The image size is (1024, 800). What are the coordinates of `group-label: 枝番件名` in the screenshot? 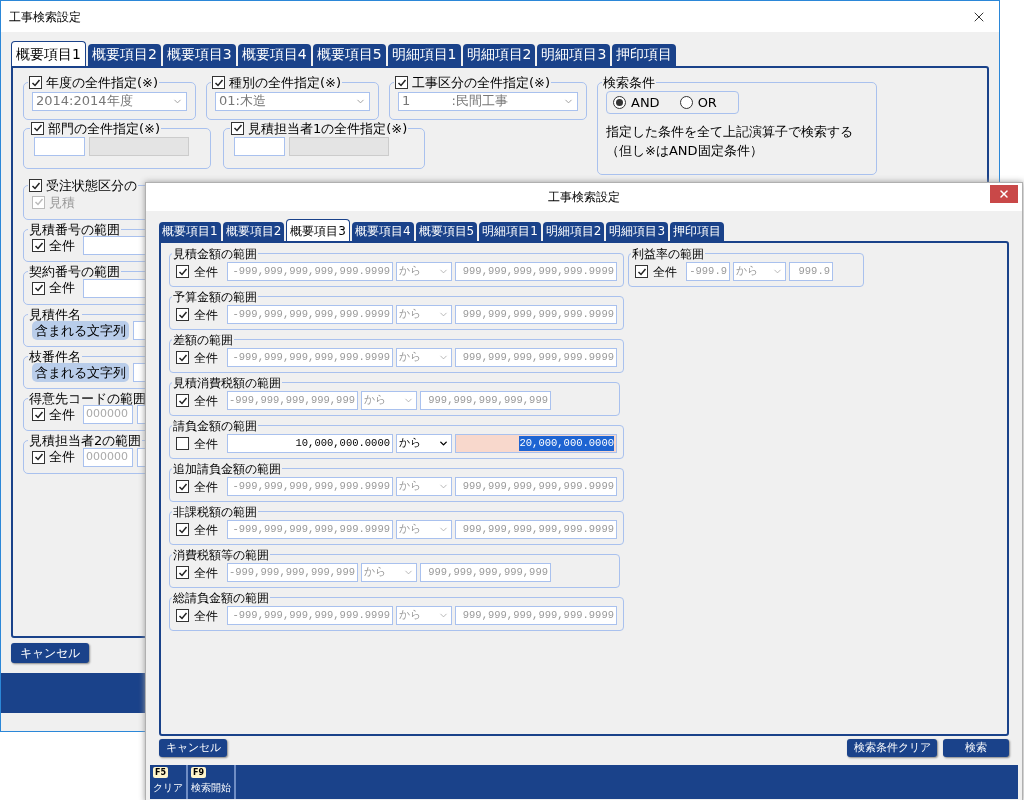 It's located at (55, 356).